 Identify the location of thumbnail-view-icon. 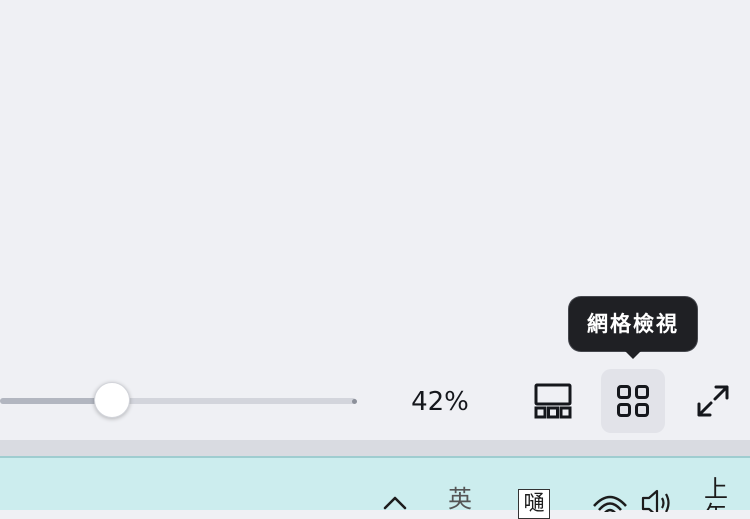
(553, 401).